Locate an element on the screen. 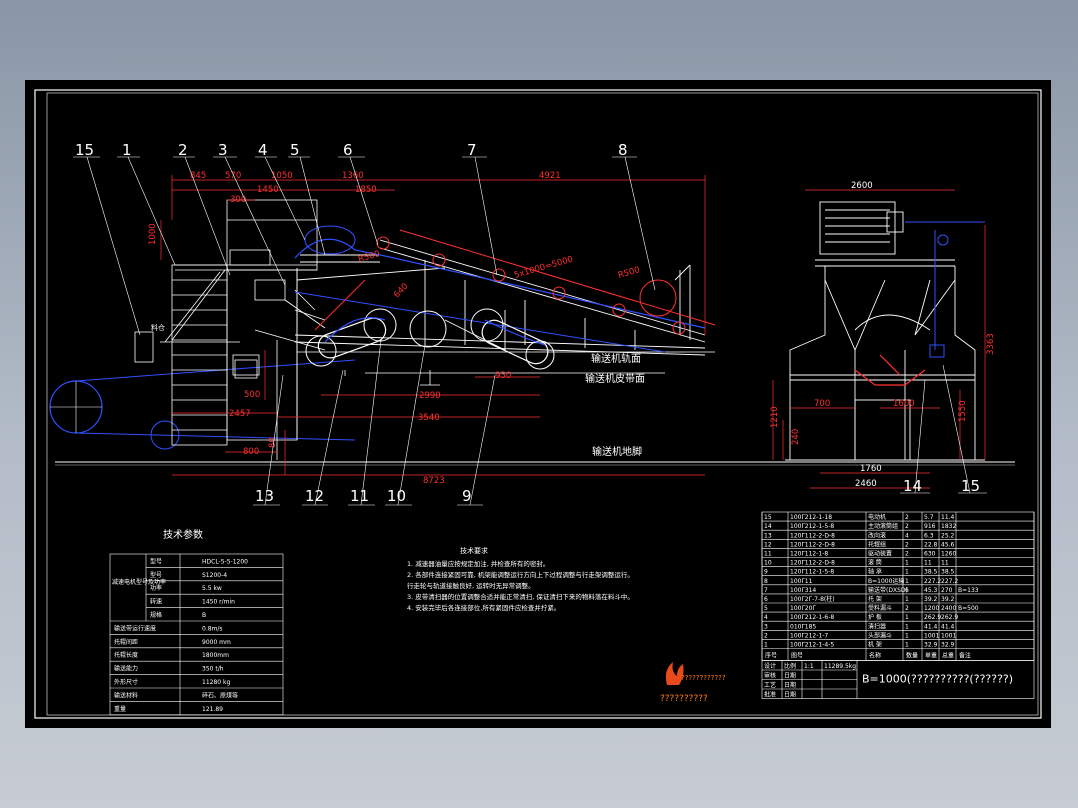 The width and height of the screenshot is (1078, 808). bom-cell: 45.6 is located at coordinates (948, 544).